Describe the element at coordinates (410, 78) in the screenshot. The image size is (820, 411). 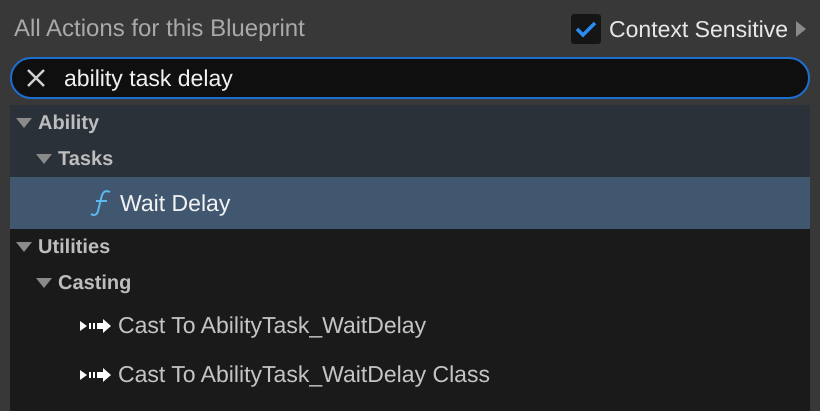
I see `search-field: ability task delay` at that location.